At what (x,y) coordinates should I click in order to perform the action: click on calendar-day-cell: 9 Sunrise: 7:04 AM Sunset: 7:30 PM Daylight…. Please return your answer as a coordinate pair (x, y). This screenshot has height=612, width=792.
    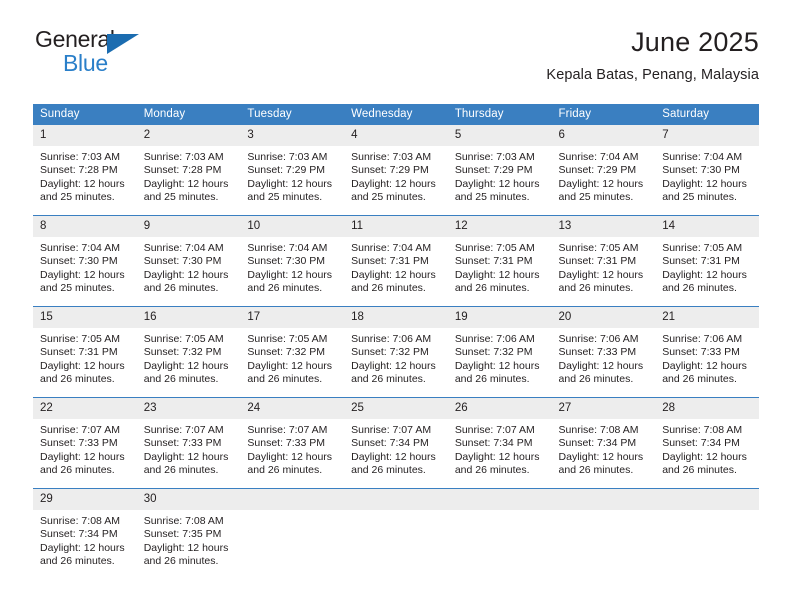
    Looking at the image, I should click on (188, 261).